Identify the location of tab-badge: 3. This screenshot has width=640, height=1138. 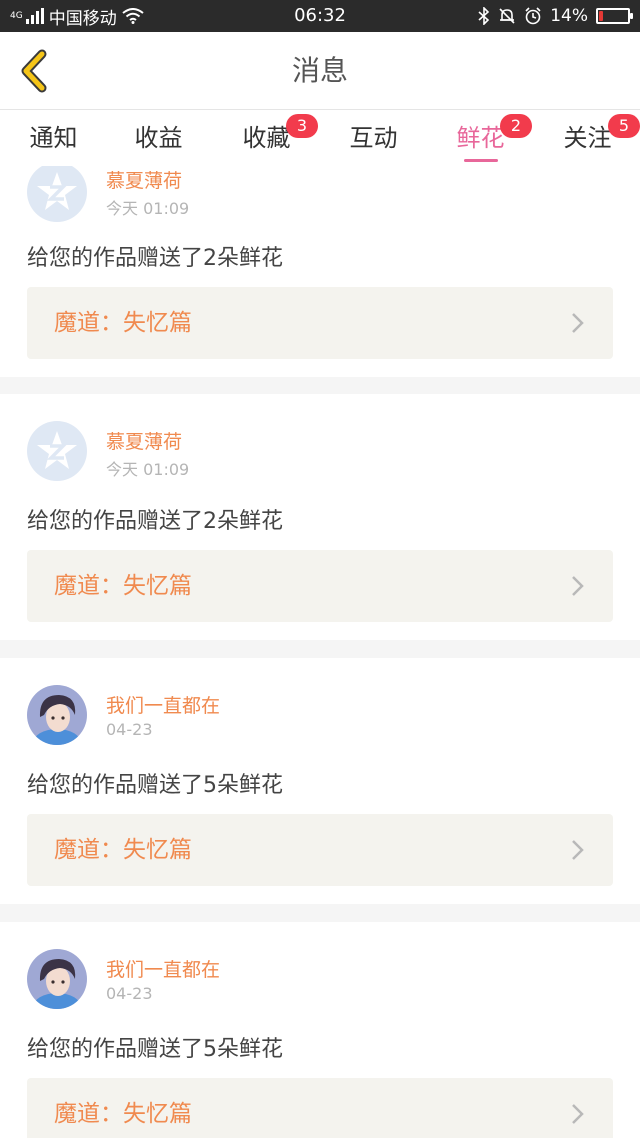
(302, 126).